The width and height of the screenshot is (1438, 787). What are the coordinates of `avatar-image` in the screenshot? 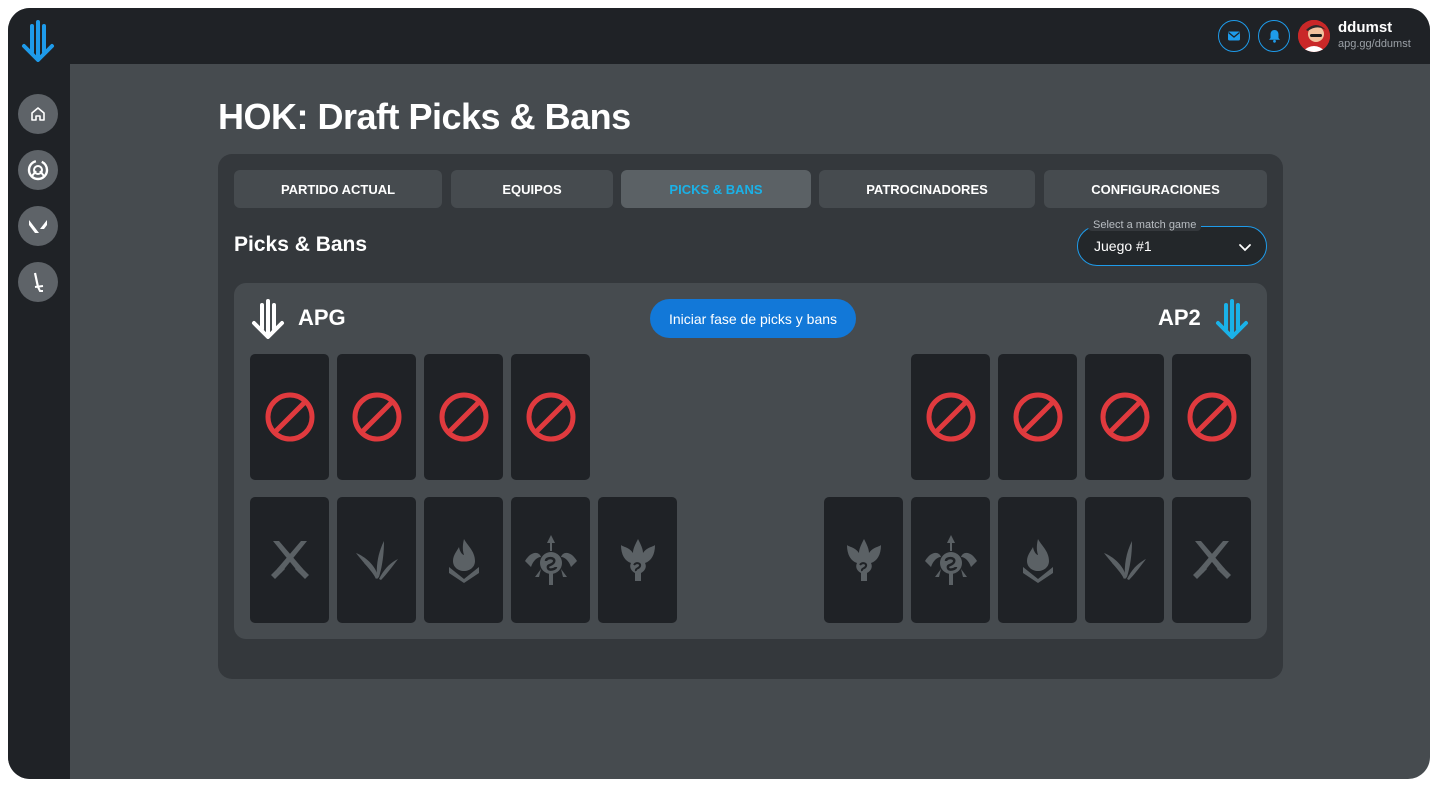 It's located at (1314, 36).